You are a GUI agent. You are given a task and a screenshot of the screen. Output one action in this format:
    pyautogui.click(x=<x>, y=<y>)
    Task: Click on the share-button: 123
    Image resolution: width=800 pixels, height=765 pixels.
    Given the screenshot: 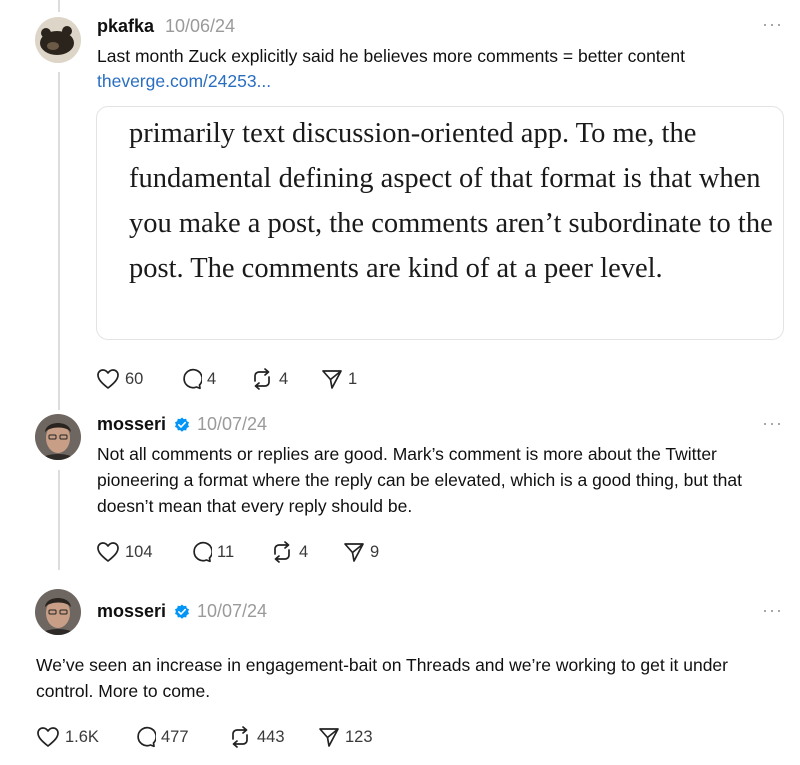 What is the action you would take?
    pyautogui.click(x=345, y=737)
    